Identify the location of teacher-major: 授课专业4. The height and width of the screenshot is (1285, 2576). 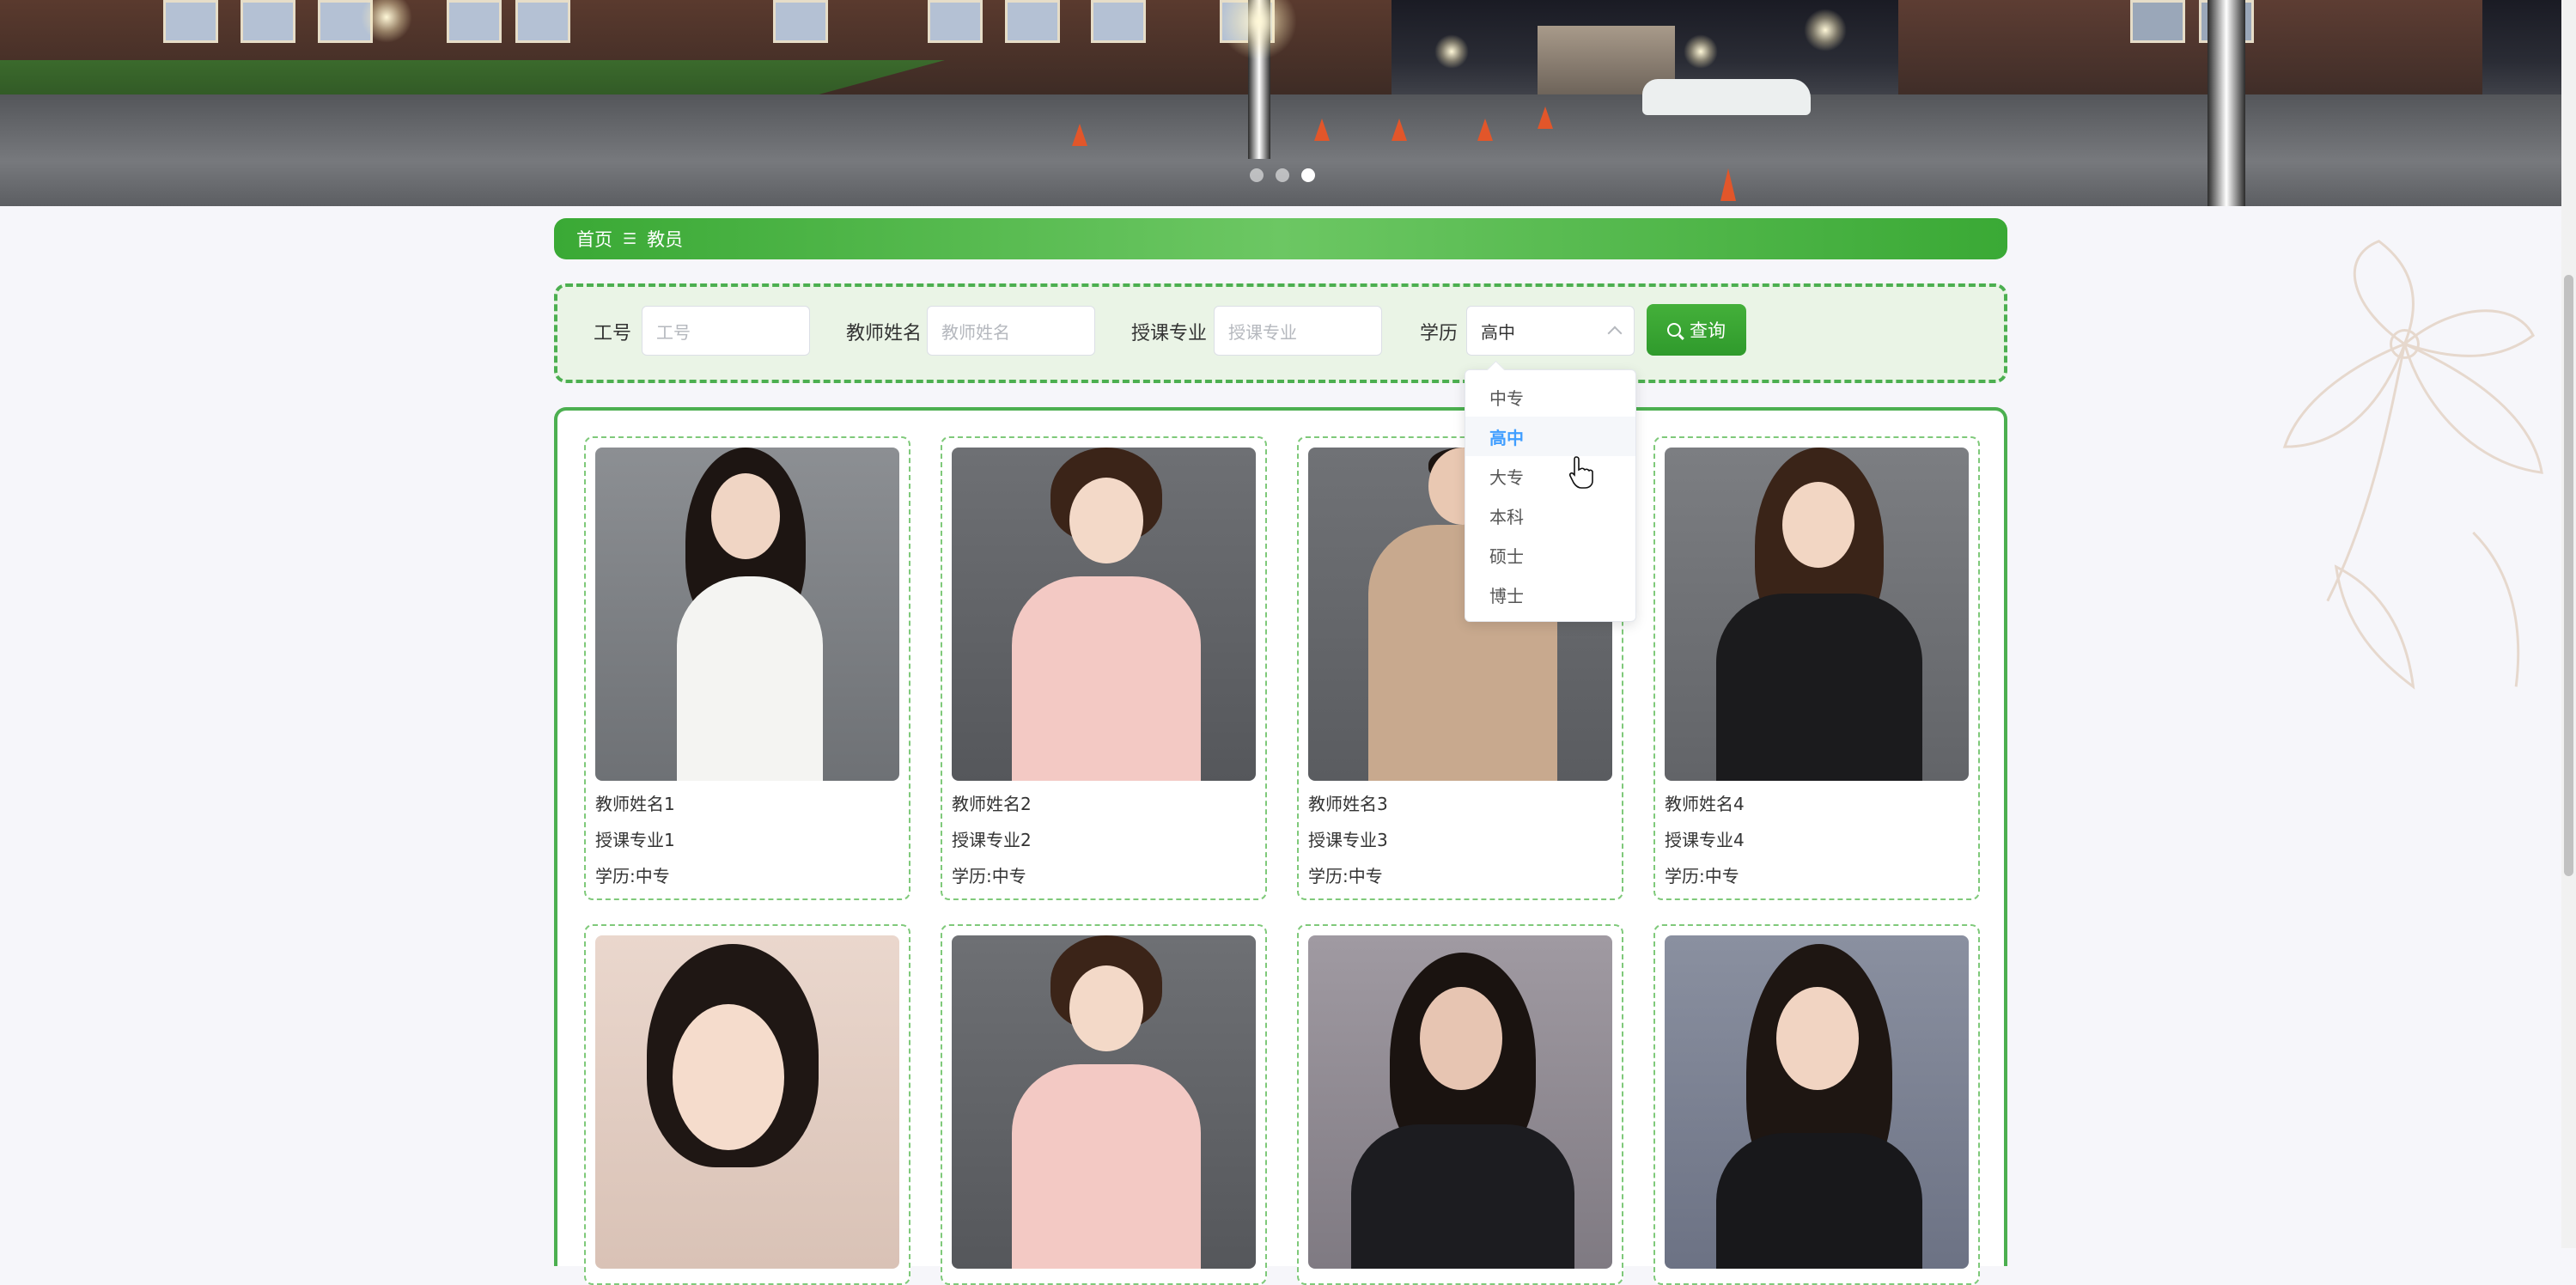
(1705, 840).